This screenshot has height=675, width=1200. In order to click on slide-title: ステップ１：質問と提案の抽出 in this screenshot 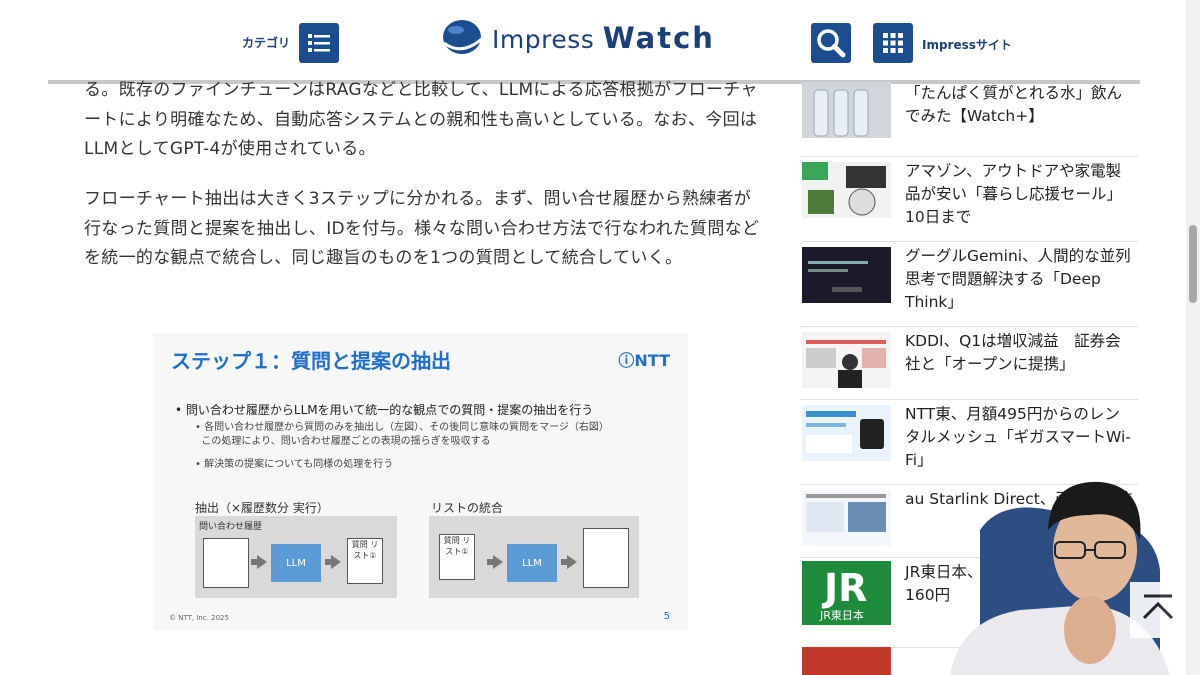, I will do `click(311, 361)`.